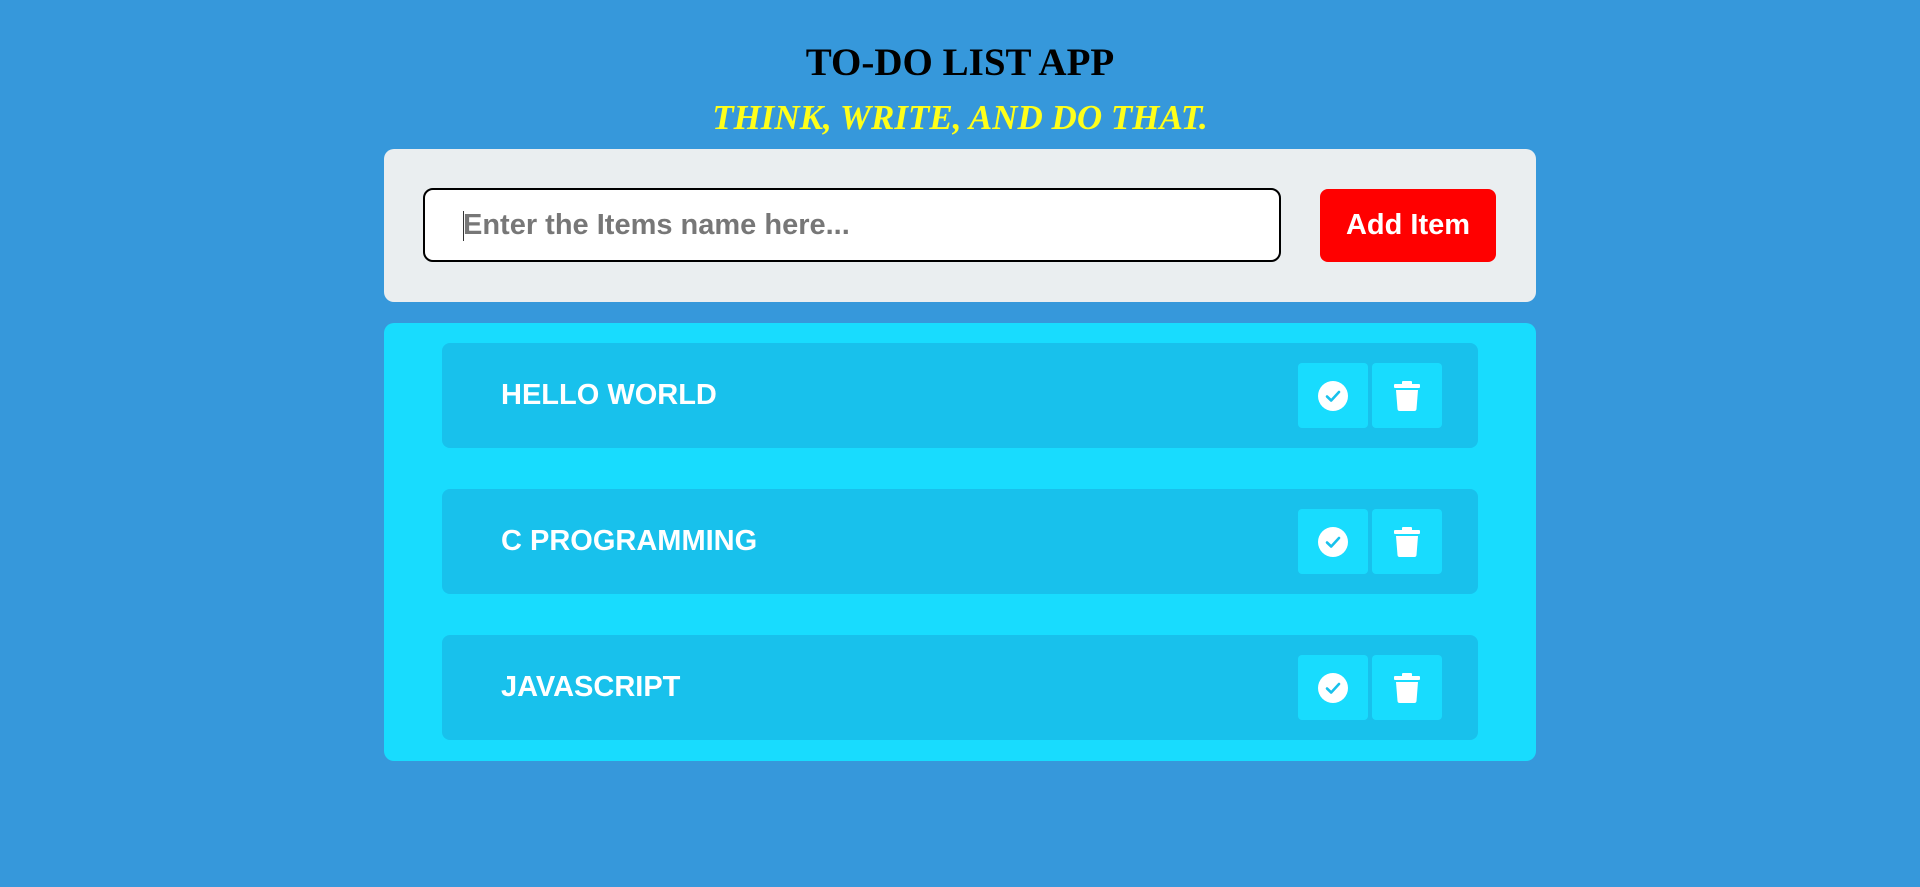  I want to click on todo-item-text: JAVASCRIPT, so click(591, 687).